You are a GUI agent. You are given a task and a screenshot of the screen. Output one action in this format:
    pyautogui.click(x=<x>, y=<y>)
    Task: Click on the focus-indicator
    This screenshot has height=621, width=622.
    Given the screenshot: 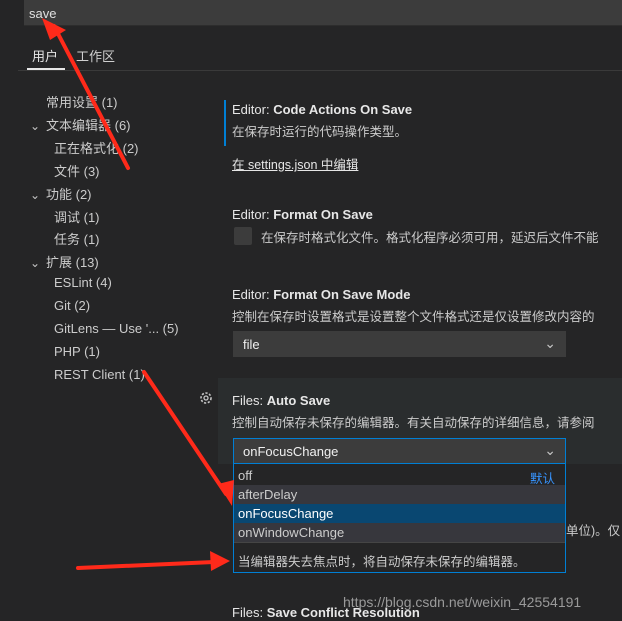 What is the action you would take?
    pyautogui.click(x=225, y=123)
    